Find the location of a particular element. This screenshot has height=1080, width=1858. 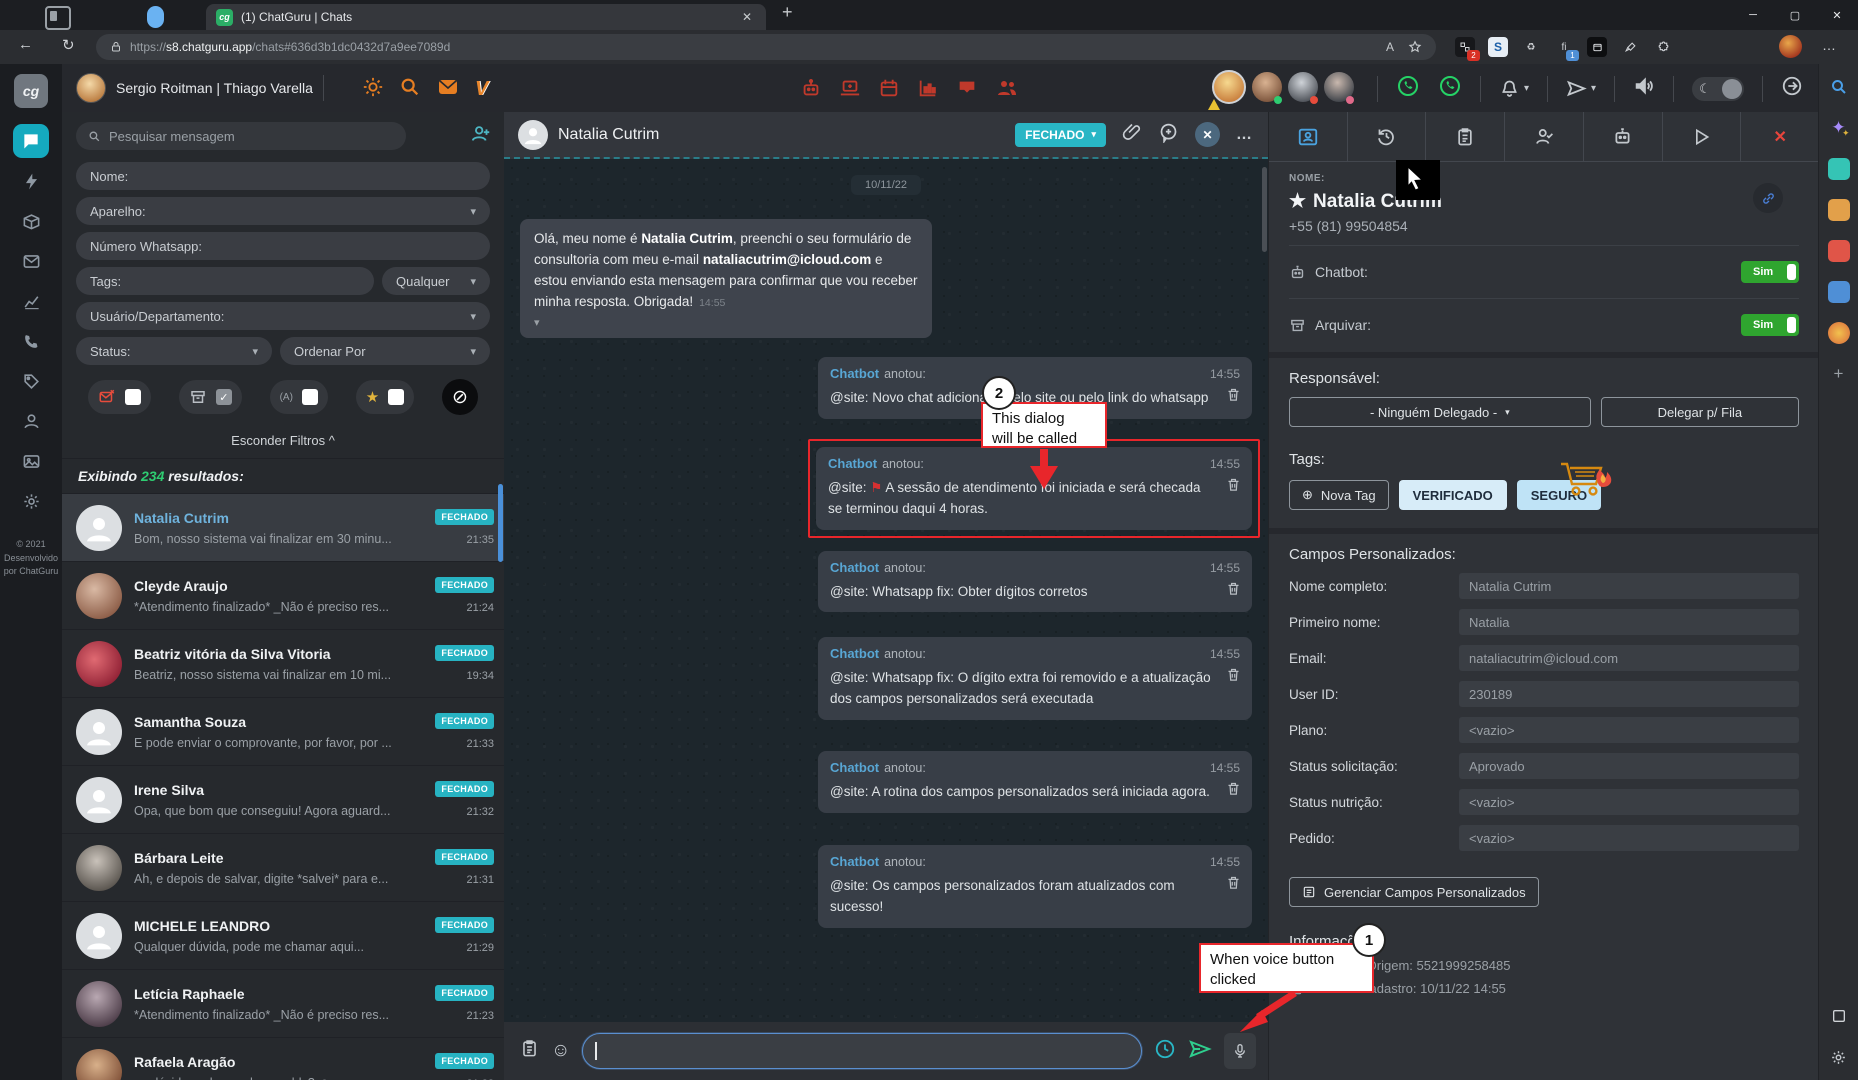

starred-filter-toggle: ★ is located at coordinates (385, 397).